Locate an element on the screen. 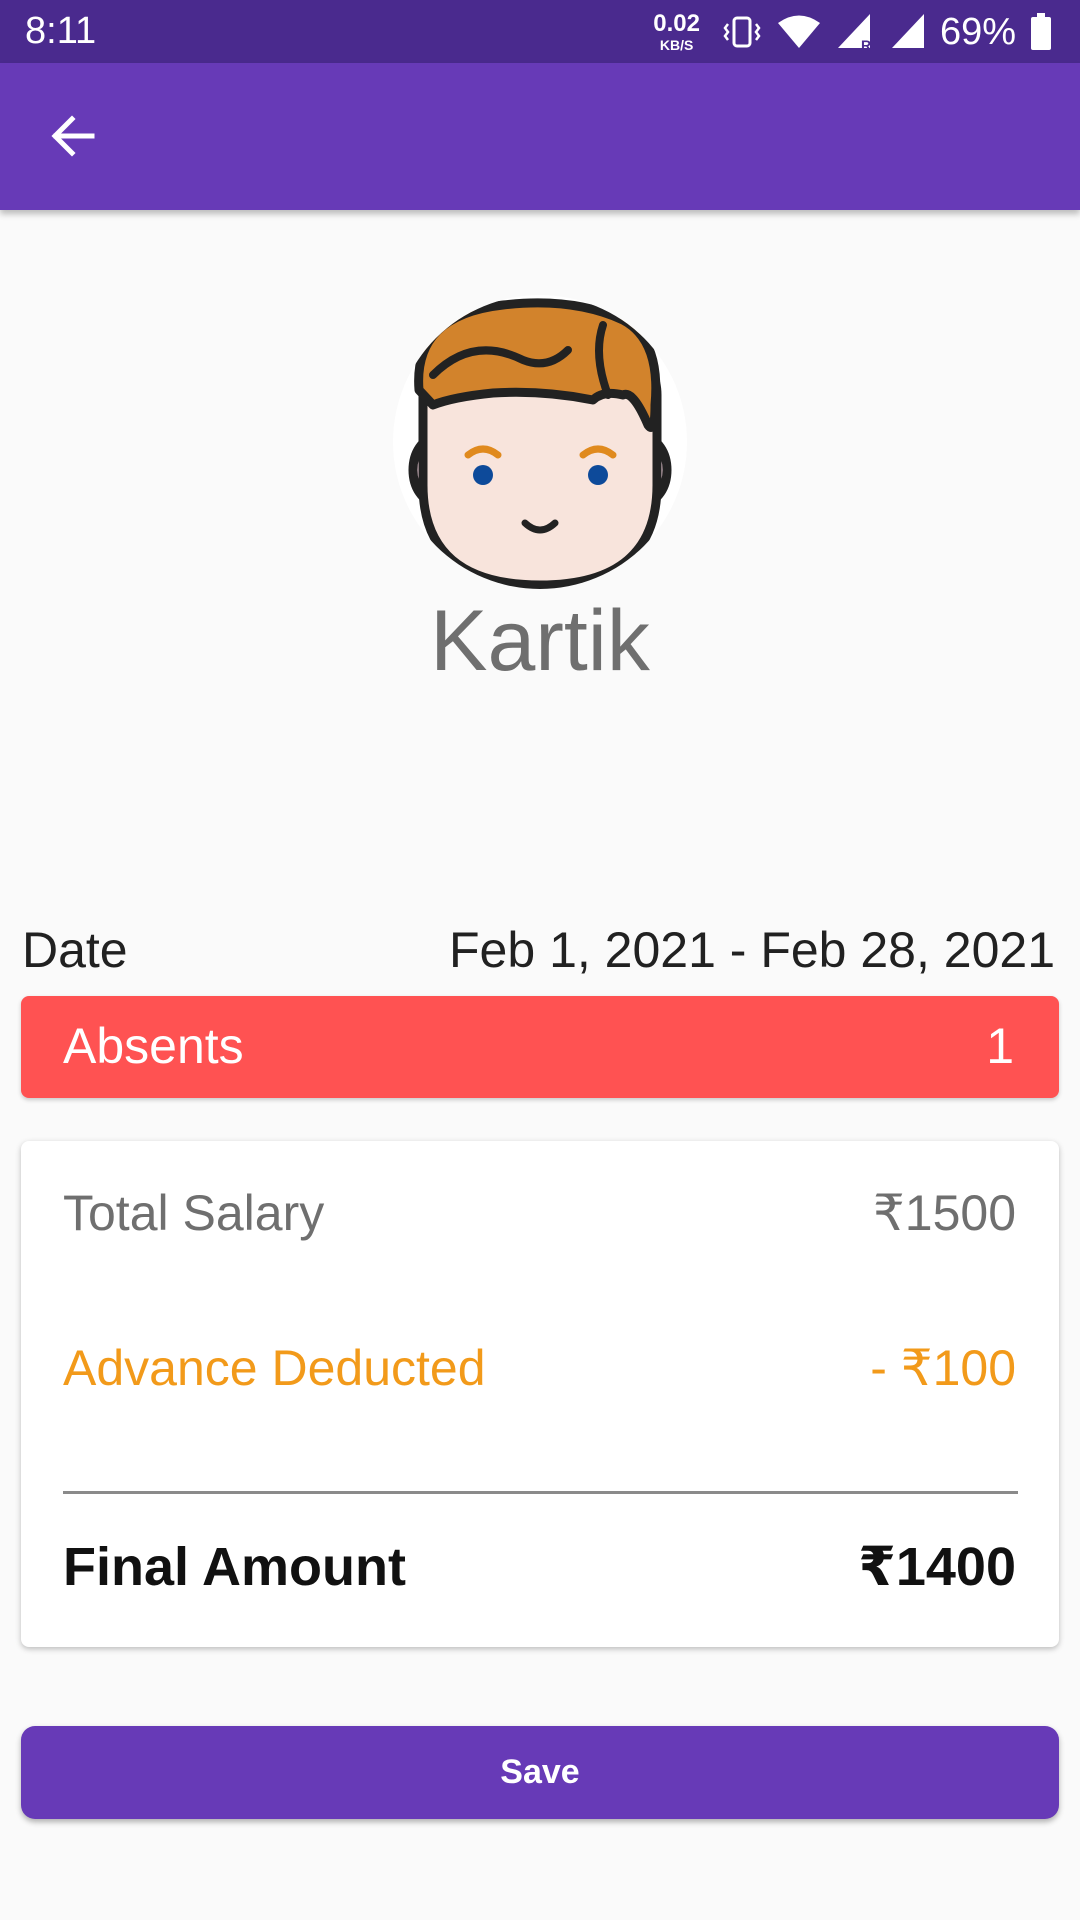 The width and height of the screenshot is (1080, 1920). total-salary-value: ₹1500 is located at coordinates (944, 1213).